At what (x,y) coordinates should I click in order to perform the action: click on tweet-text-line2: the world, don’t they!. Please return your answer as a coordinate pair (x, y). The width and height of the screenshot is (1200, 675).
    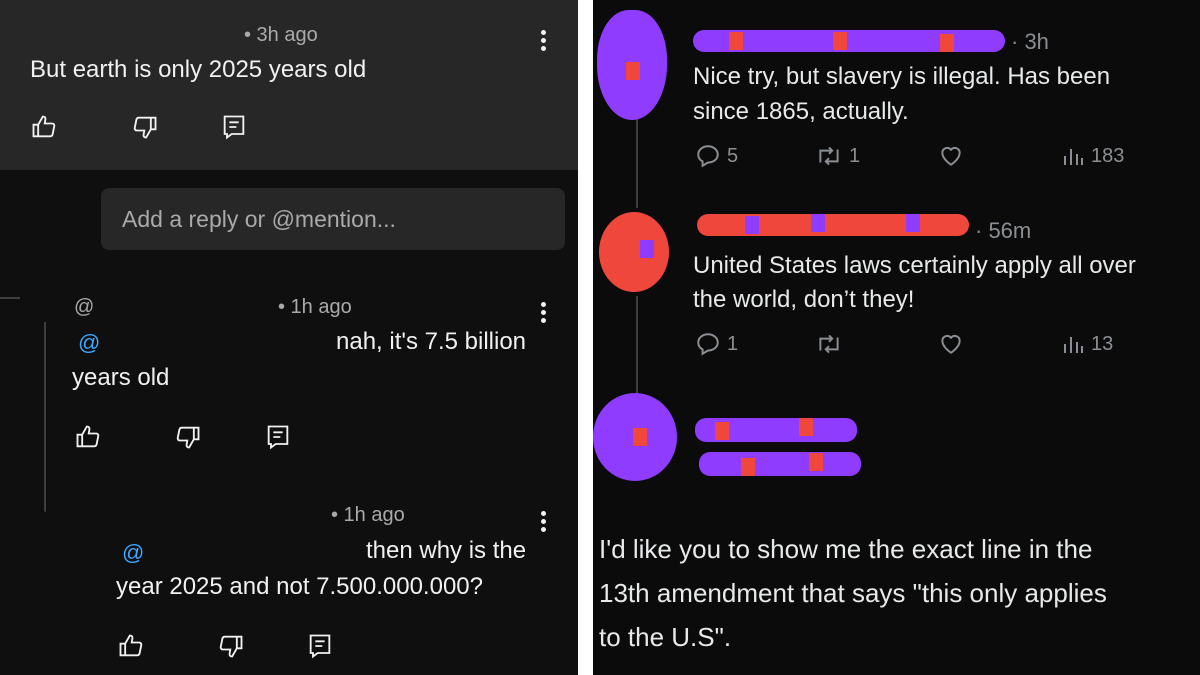
    Looking at the image, I should click on (804, 299).